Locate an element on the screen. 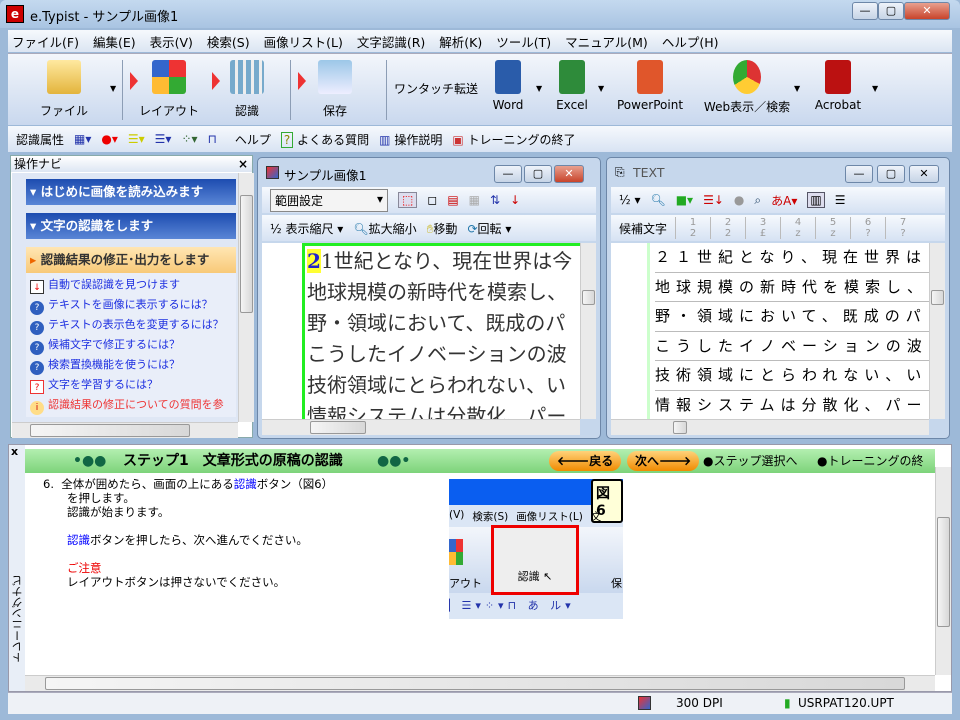 The height and width of the screenshot is (720, 960). char-type-icon: あA▾ is located at coordinates (784, 200).